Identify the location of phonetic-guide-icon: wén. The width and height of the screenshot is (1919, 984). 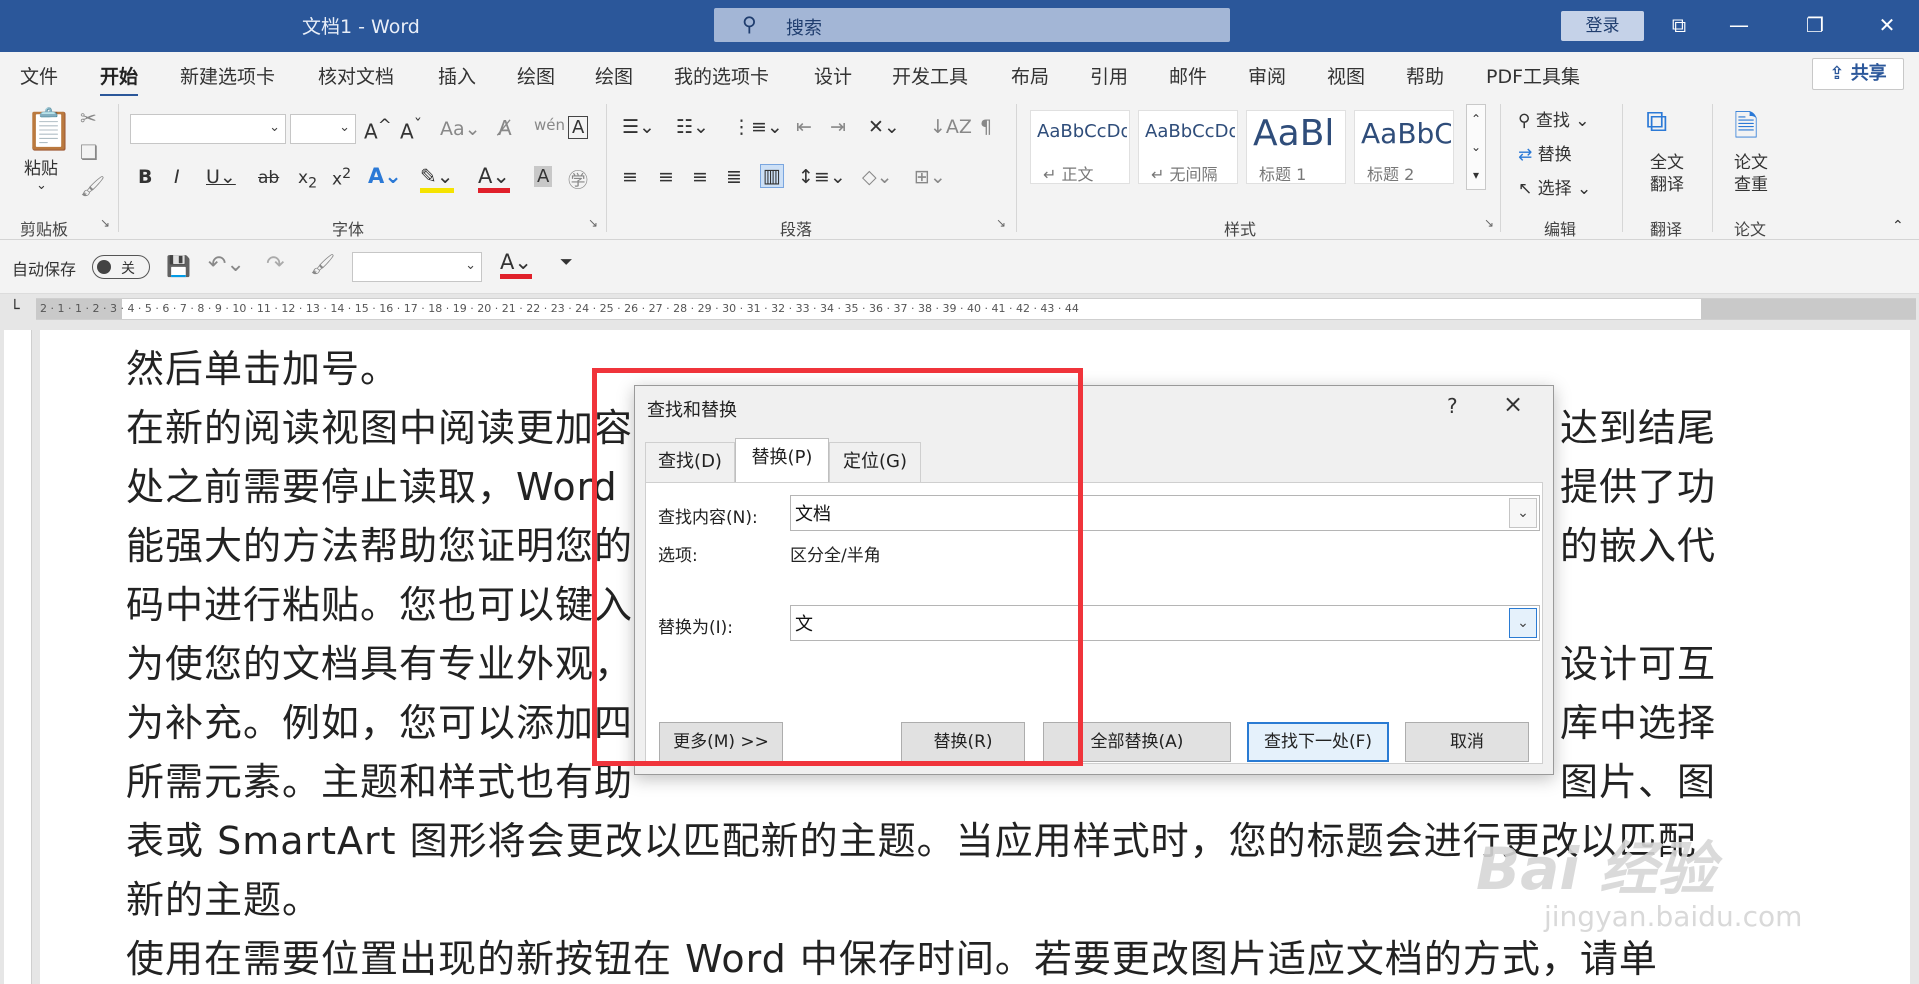
(549, 125).